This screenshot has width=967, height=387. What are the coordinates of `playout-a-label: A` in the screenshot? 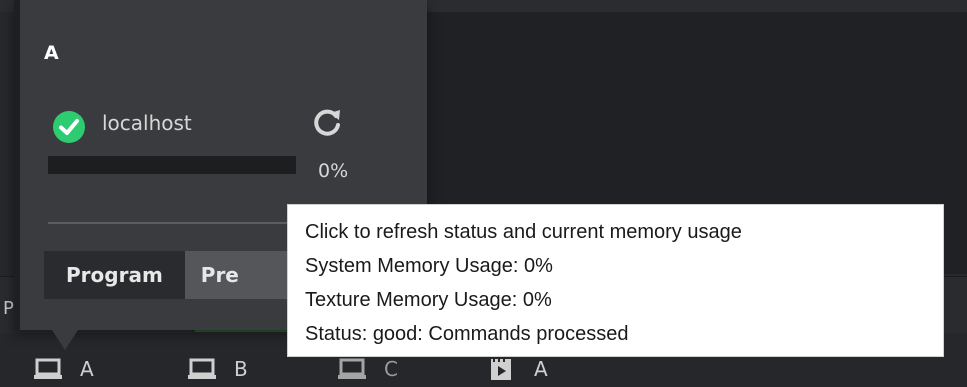 It's located at (541, 369).